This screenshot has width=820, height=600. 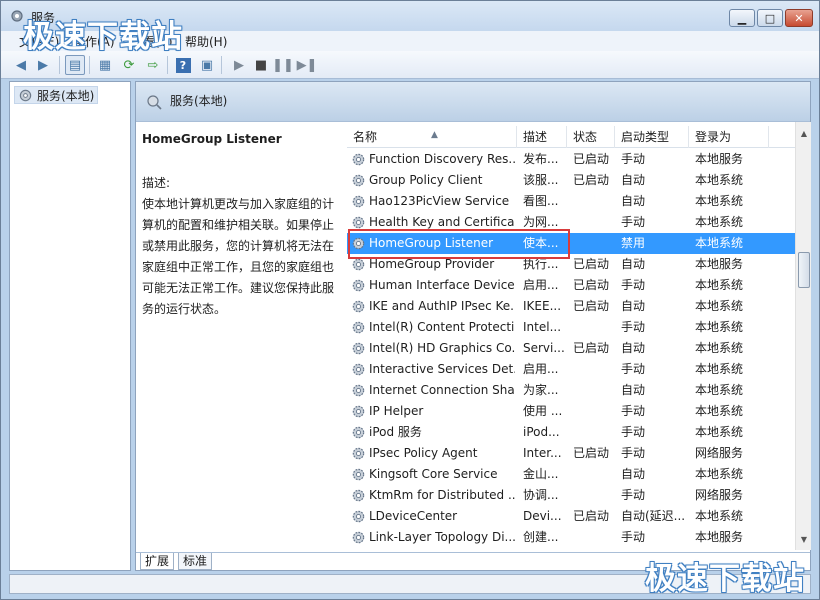 What do you see at coordinates (426, 180) in the screenshot?
I see `cell-name: Group Policy Client` at bounding box center [426, 180].